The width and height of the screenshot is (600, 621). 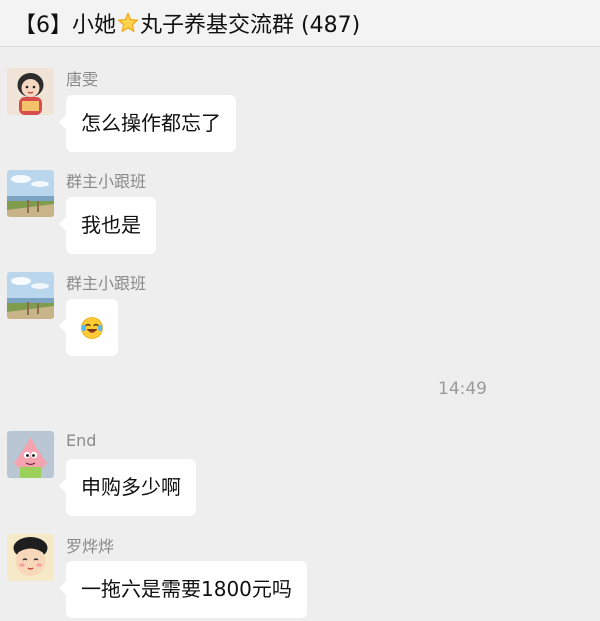 I want to click on chat-header: 【6】小她 丸子养基交流群 (487), so click(x=300, y=23).